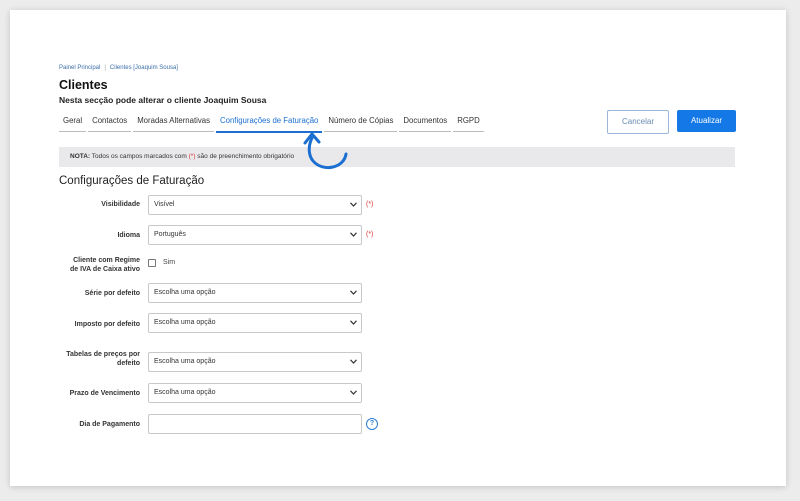  What do you see at coordinates (169, 262) in the screenshot?
I see `vat-cash-option-label: Sim` at bounding box center [169, 262].